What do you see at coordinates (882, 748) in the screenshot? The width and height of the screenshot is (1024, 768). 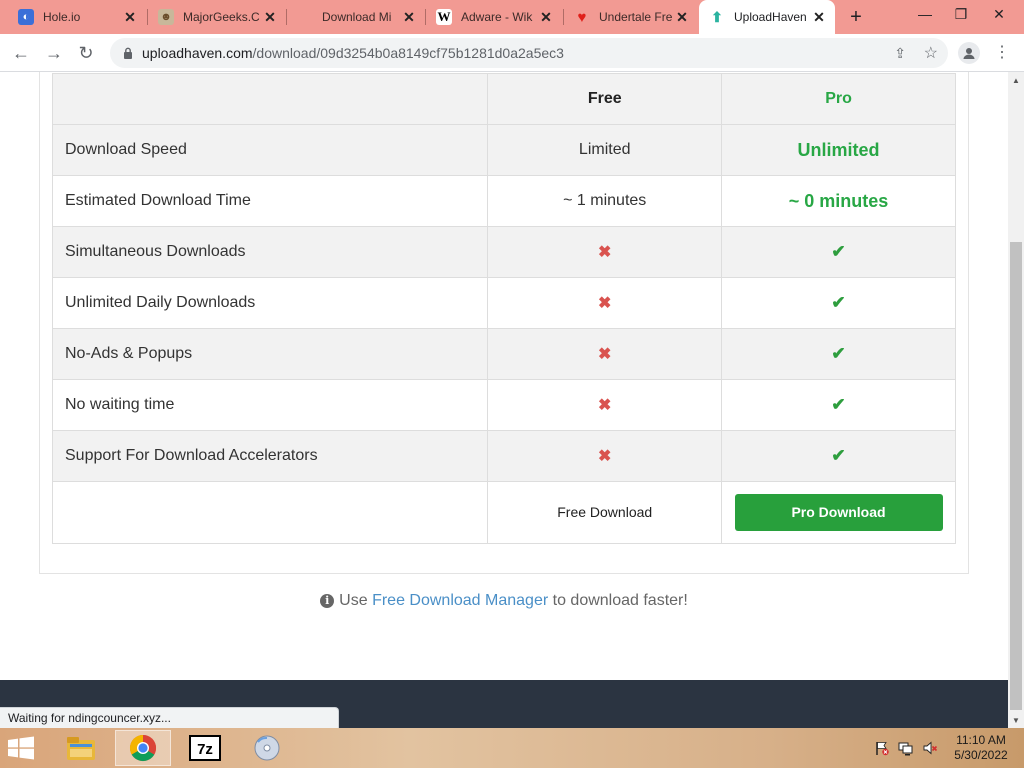 I see `action-center-flag-icon` at bounding box center [882, 748].